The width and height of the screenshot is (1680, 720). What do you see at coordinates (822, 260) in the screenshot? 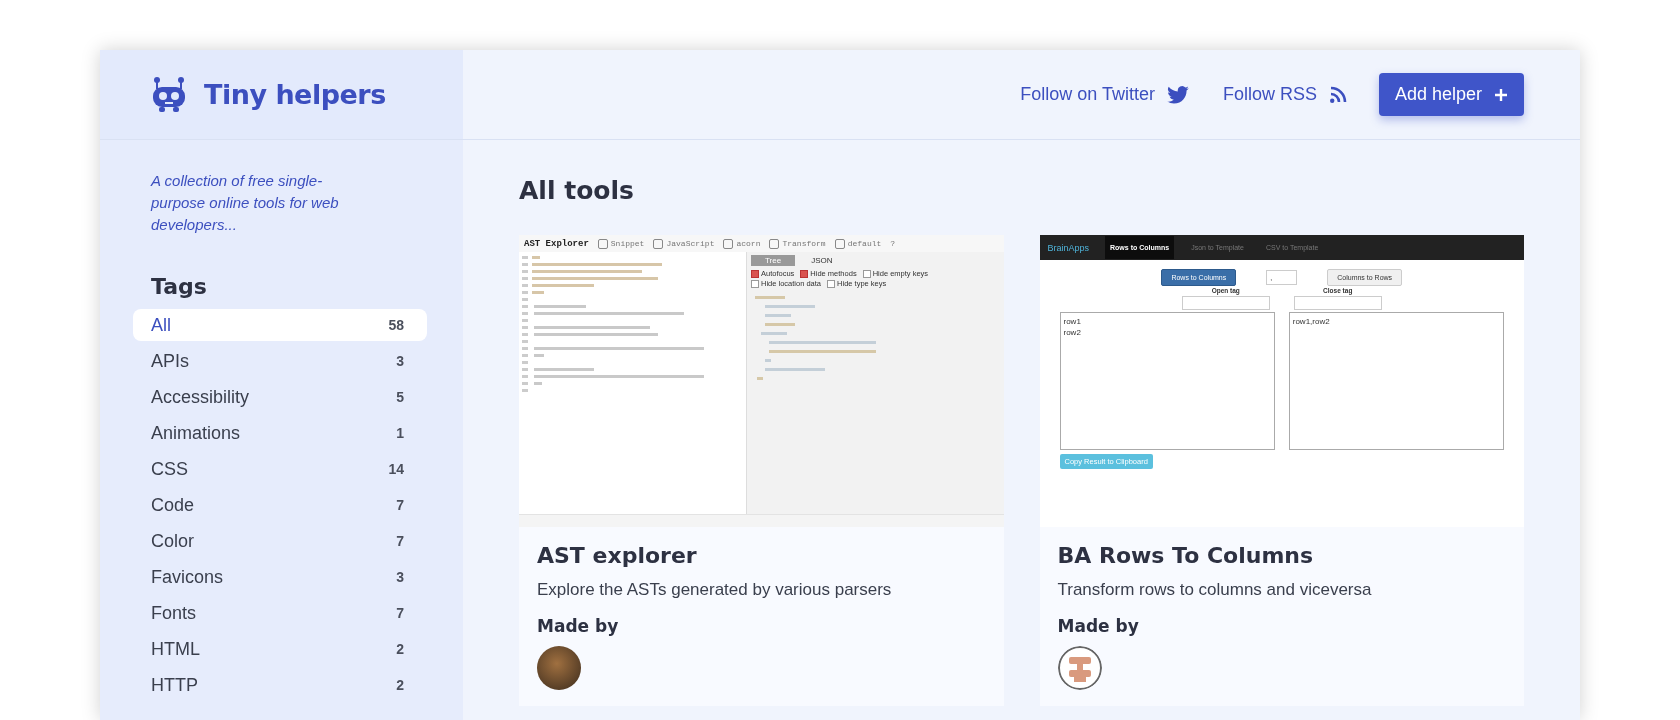
I see `panel-tab: JSON` at bounding box center [822, 260].